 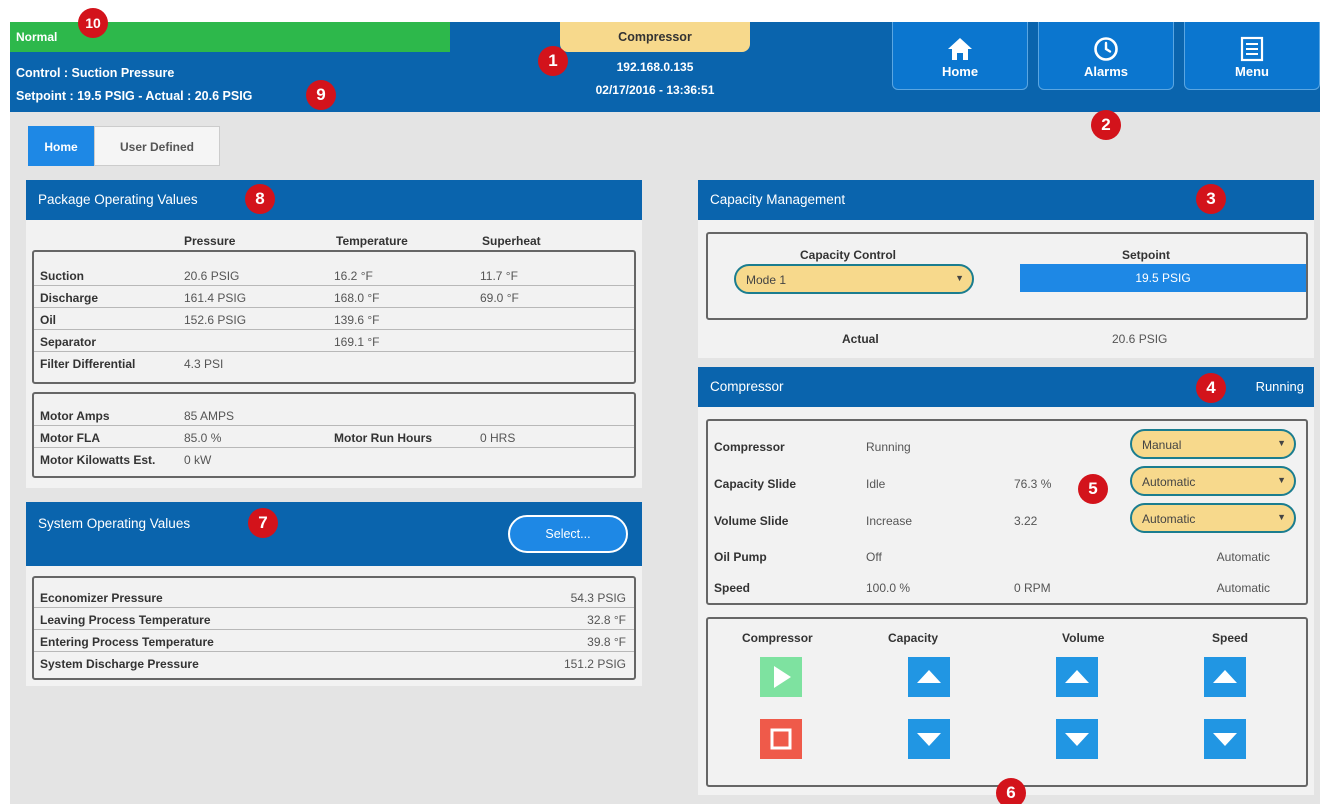 I want to click on motor-value: 85.0 %, so click(x=203, y=438).